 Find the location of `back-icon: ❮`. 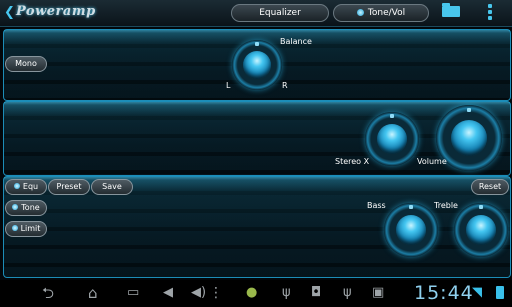

back-icon: ❮ is located at coordinates (9, 13).